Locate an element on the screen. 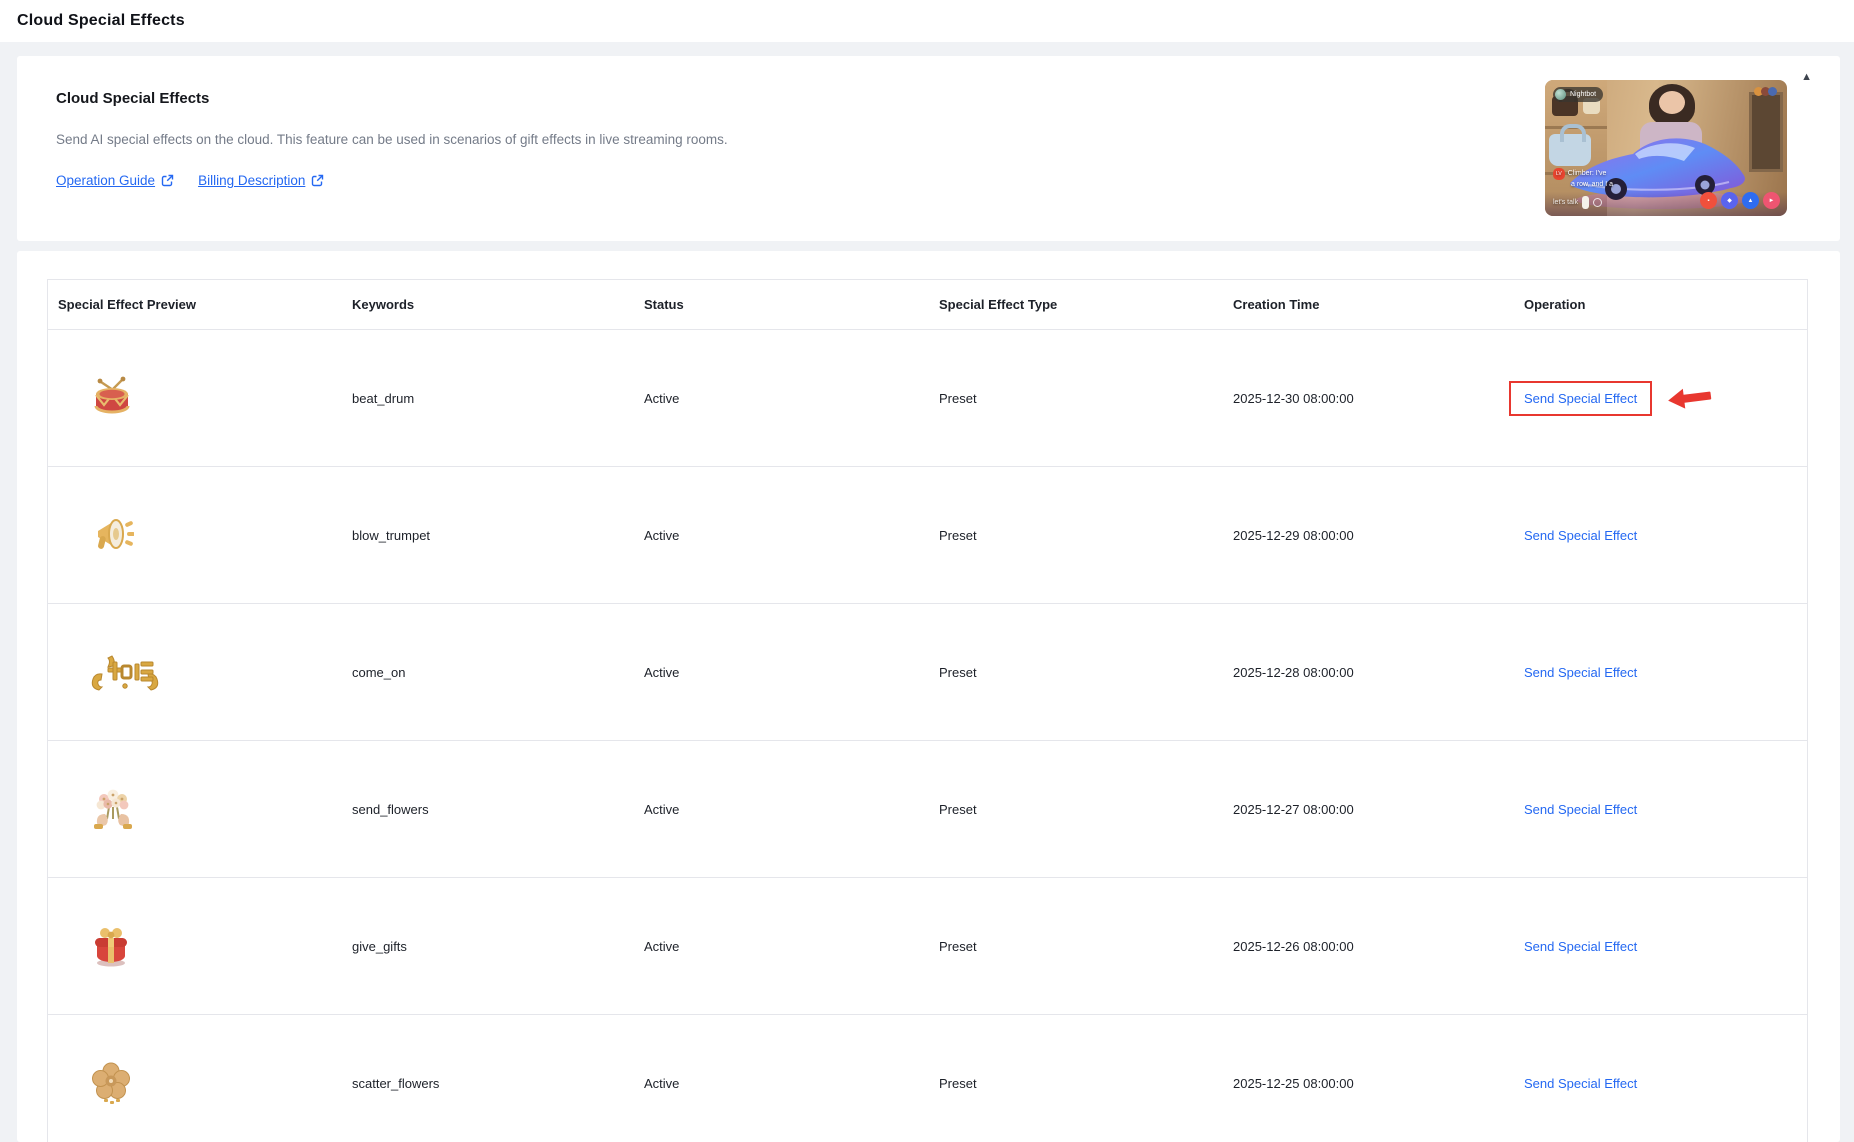 The height and width of the screenshot is (1142, 1854). operation-guide-link: Operation Guide is located at coordinates (115, 180).